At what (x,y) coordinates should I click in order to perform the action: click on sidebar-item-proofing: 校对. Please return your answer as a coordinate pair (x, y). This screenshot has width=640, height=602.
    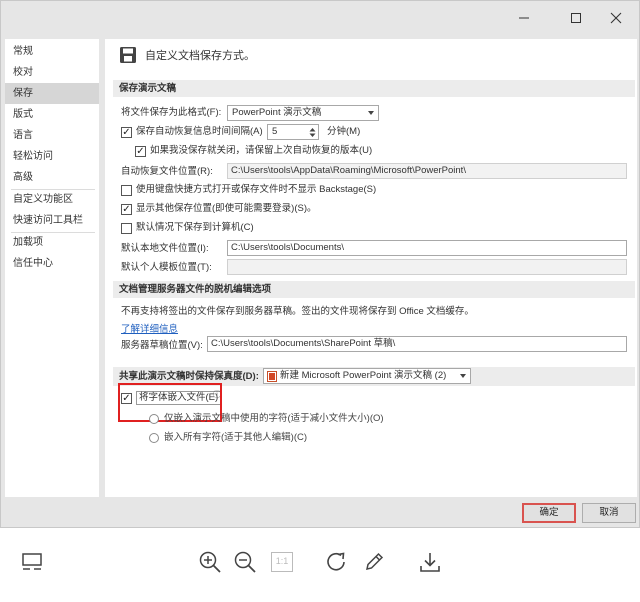
    Looking at the image, I should click on (52, 72).